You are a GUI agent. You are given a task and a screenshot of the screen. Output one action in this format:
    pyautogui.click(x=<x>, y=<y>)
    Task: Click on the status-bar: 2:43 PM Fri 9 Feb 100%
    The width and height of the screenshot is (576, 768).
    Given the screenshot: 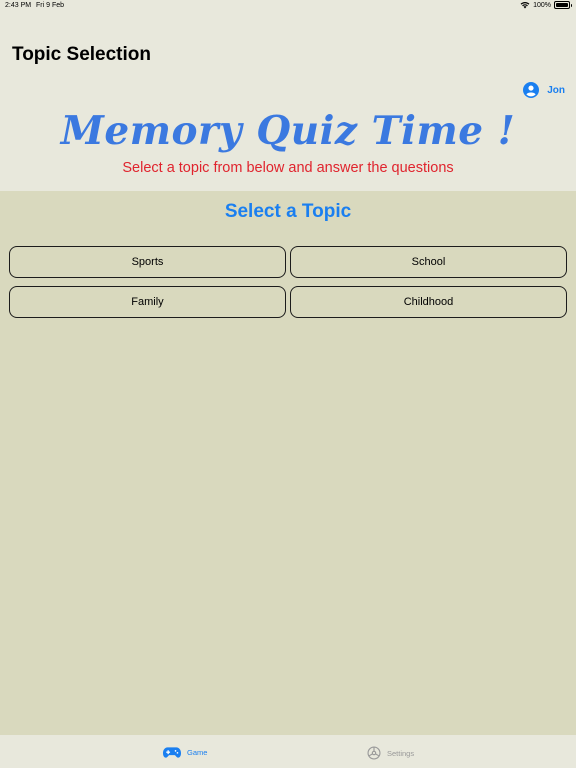 What is the action you would take?
    pyautogui.click(x=288, y=7)
    